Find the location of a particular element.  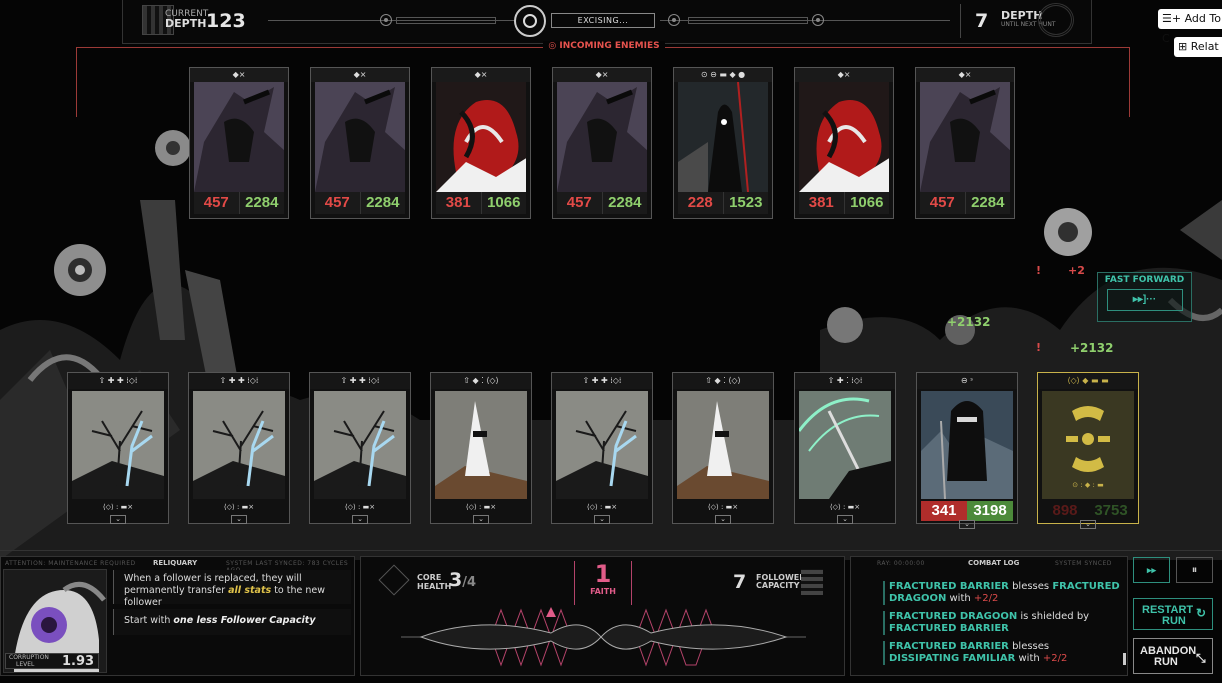

related-button: ⊞ Relat is located at coordinates (1198, 47).